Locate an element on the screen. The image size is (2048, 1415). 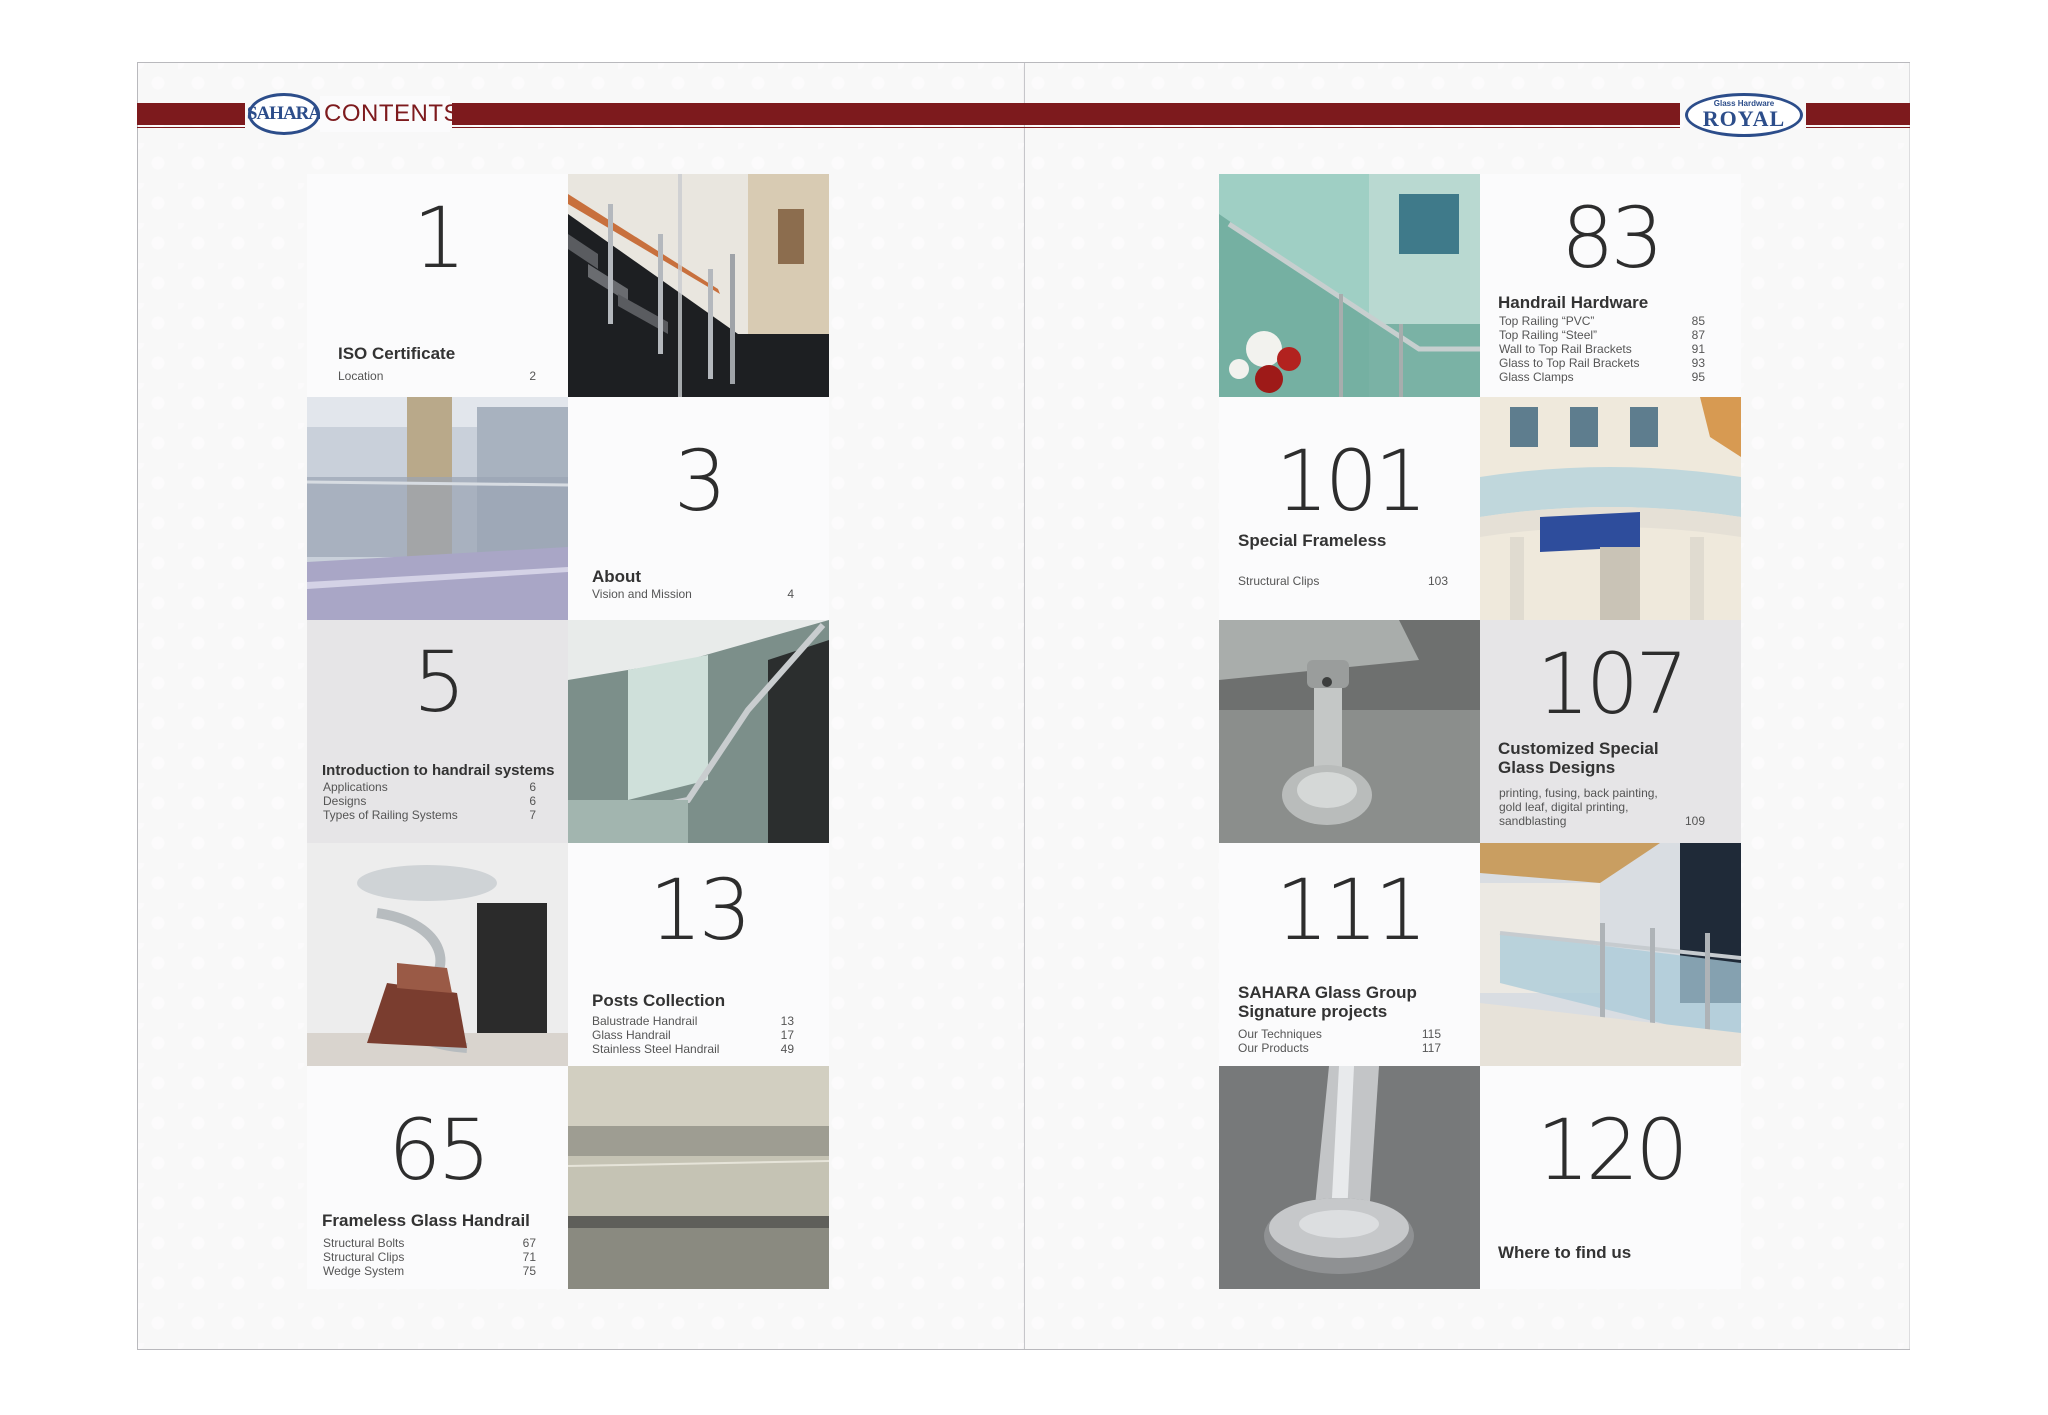
section-title-line: Signature projects is located at coordinates (1313, 1011).